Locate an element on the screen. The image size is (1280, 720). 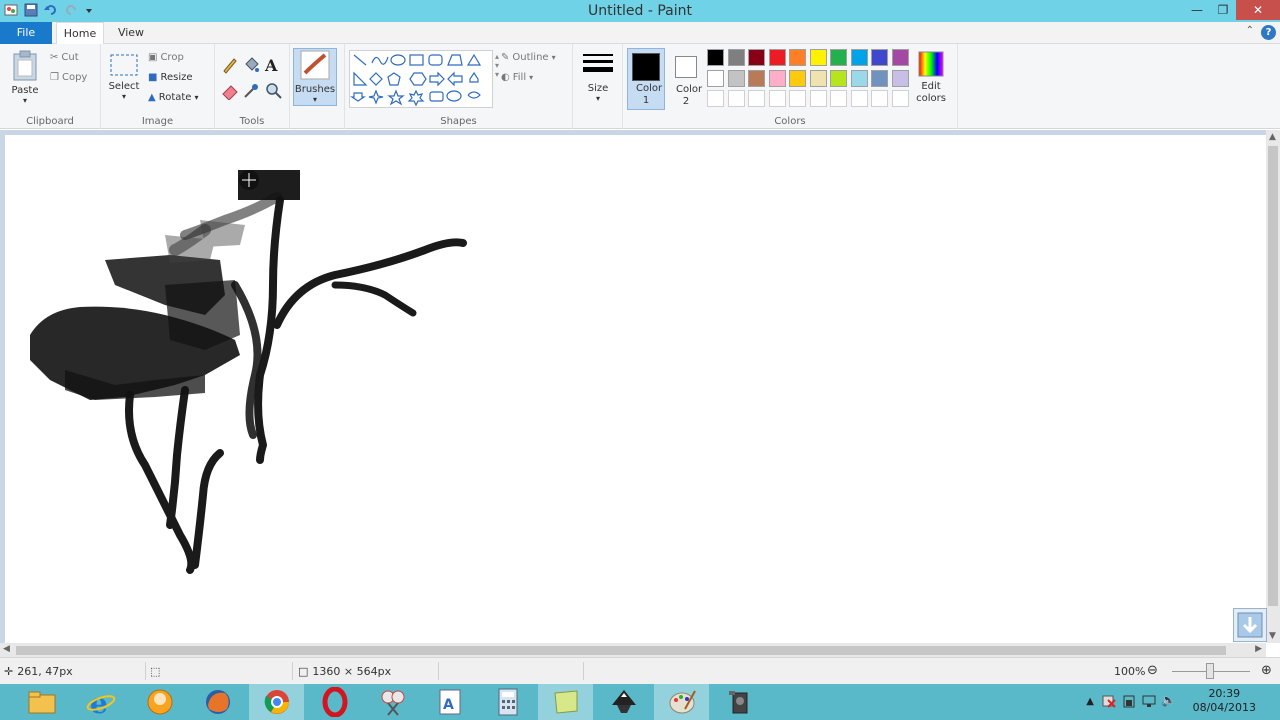
rainbow-icon is located at coordinates (931, 64).